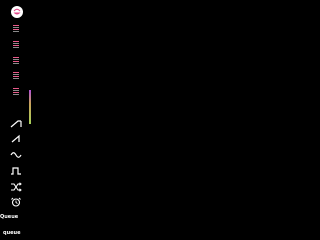 Image resolution: width=320 pixels, height=240 pixels. Describe the element at coordinates (9, 217) in the screenshot. I see `queue-label: Queue` at that location.